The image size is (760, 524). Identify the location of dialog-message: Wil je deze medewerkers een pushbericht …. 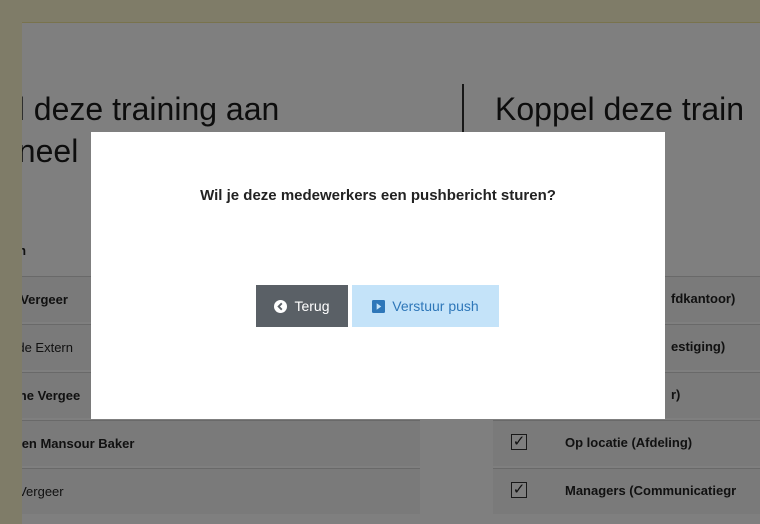
(378, 195).